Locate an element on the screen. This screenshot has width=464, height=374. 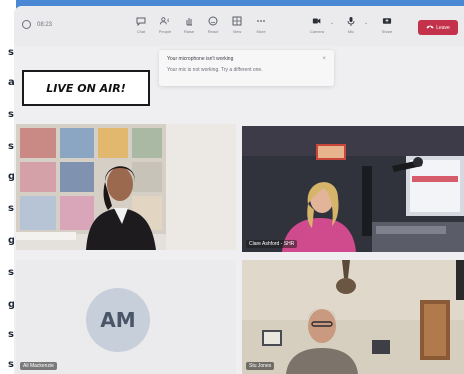
leave-button: Leave is located at coordinates (438, 27).